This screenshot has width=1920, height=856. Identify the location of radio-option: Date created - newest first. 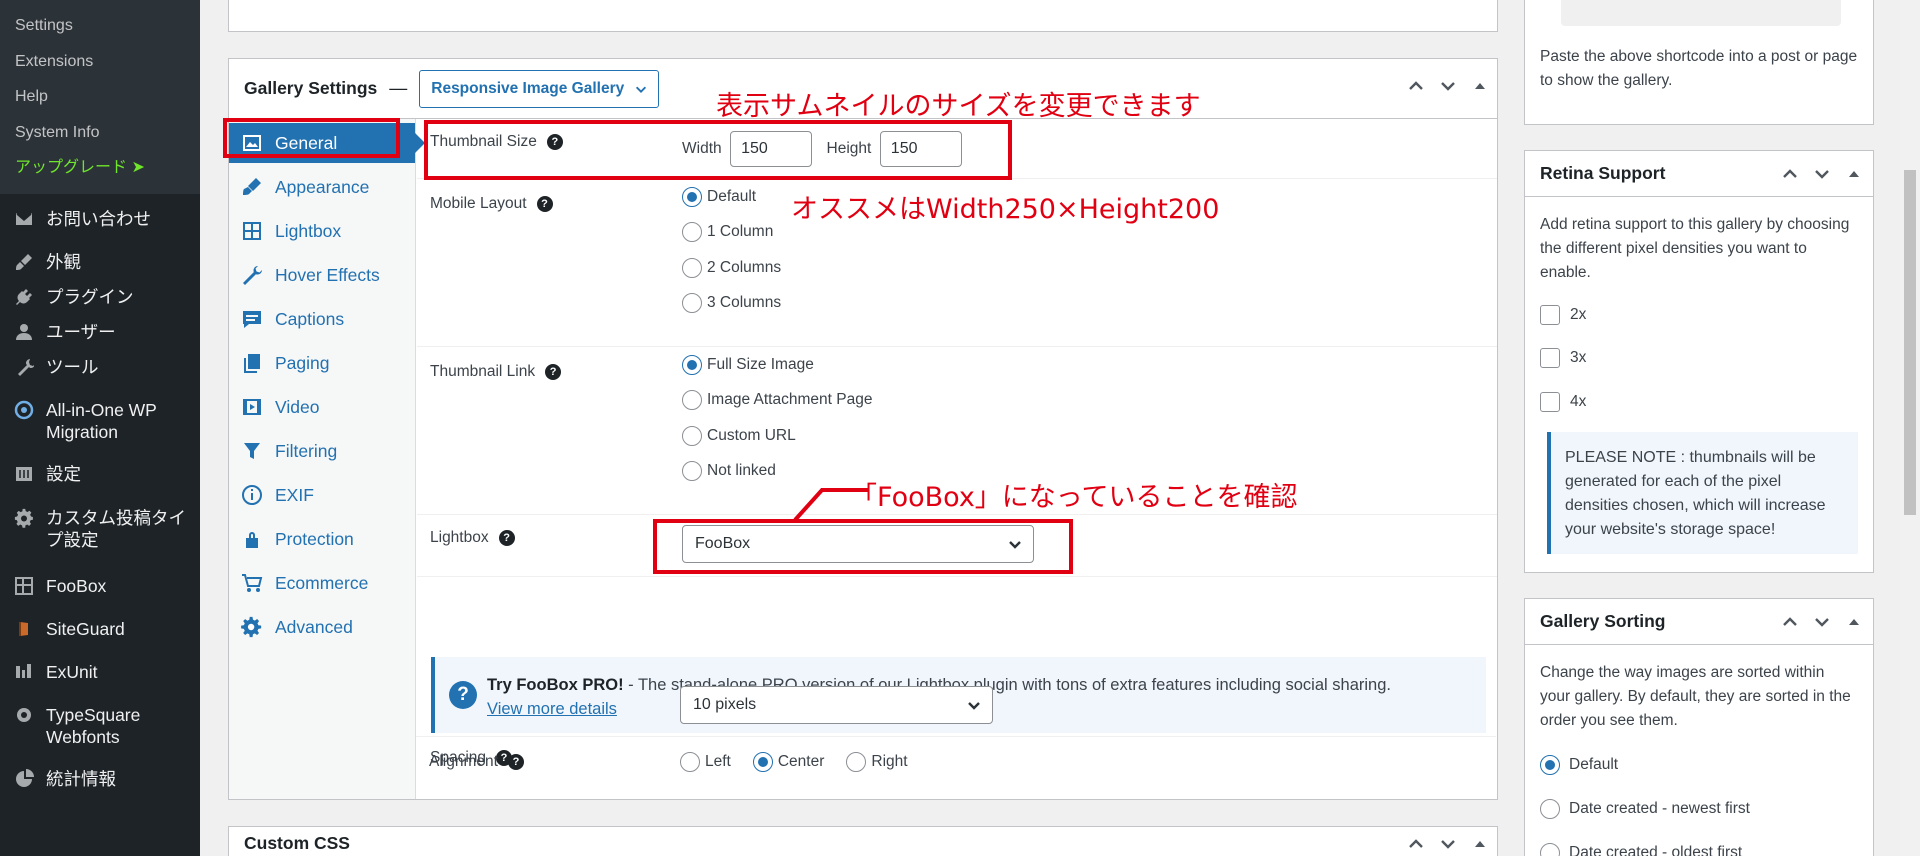
(1706, 809).